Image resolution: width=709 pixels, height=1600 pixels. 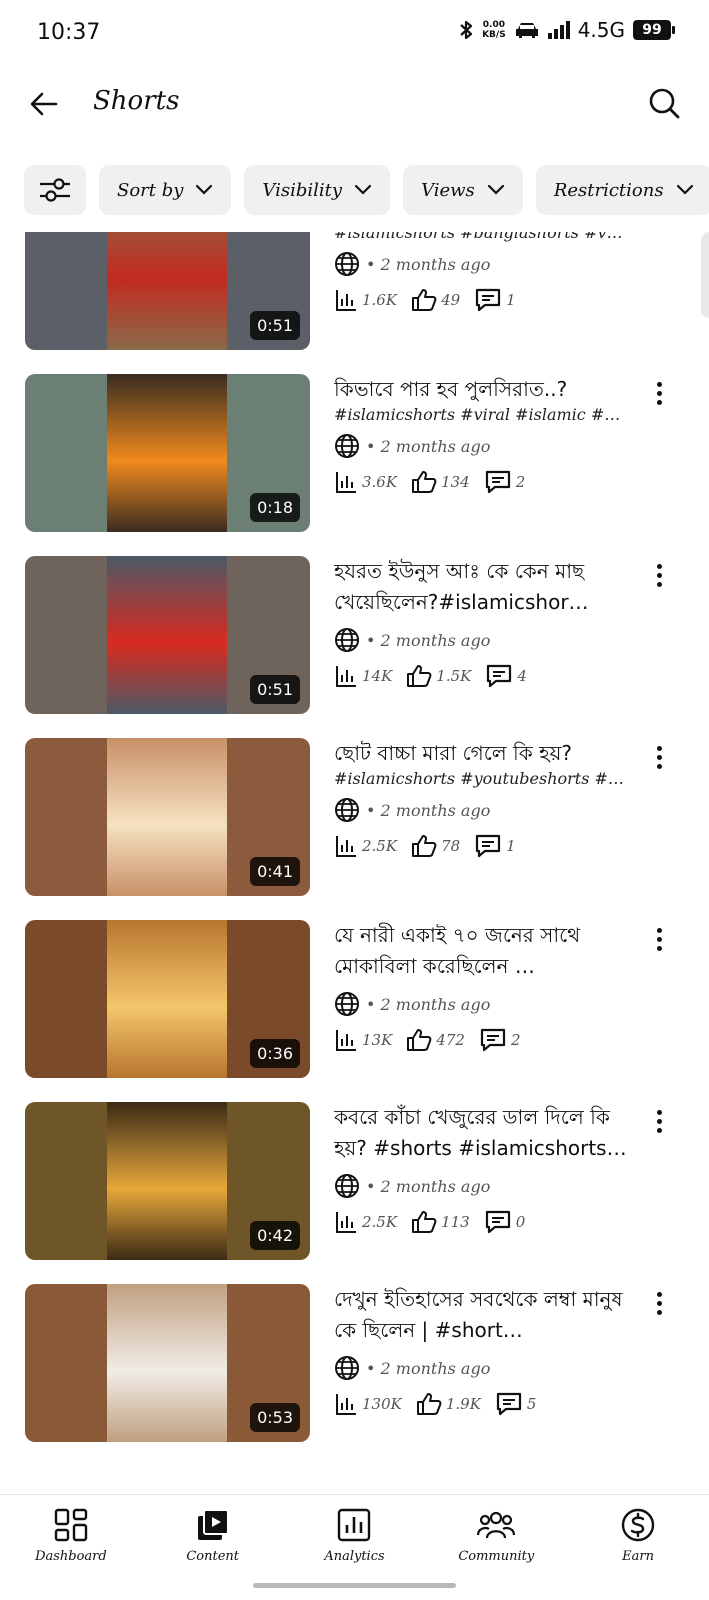 What do you see at coordinates (463, 190) in the screenshot?
I see `views-chip: Views` at bounding box center [463, 190].